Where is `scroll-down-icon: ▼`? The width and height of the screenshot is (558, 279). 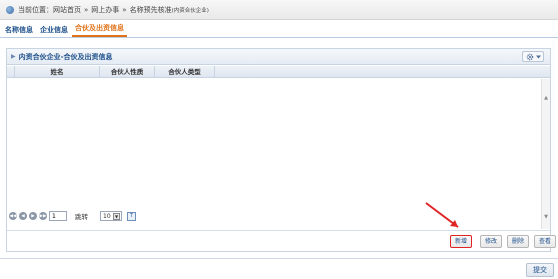
scroll-down-icon: ▼ is located at coordinates (546, 217).